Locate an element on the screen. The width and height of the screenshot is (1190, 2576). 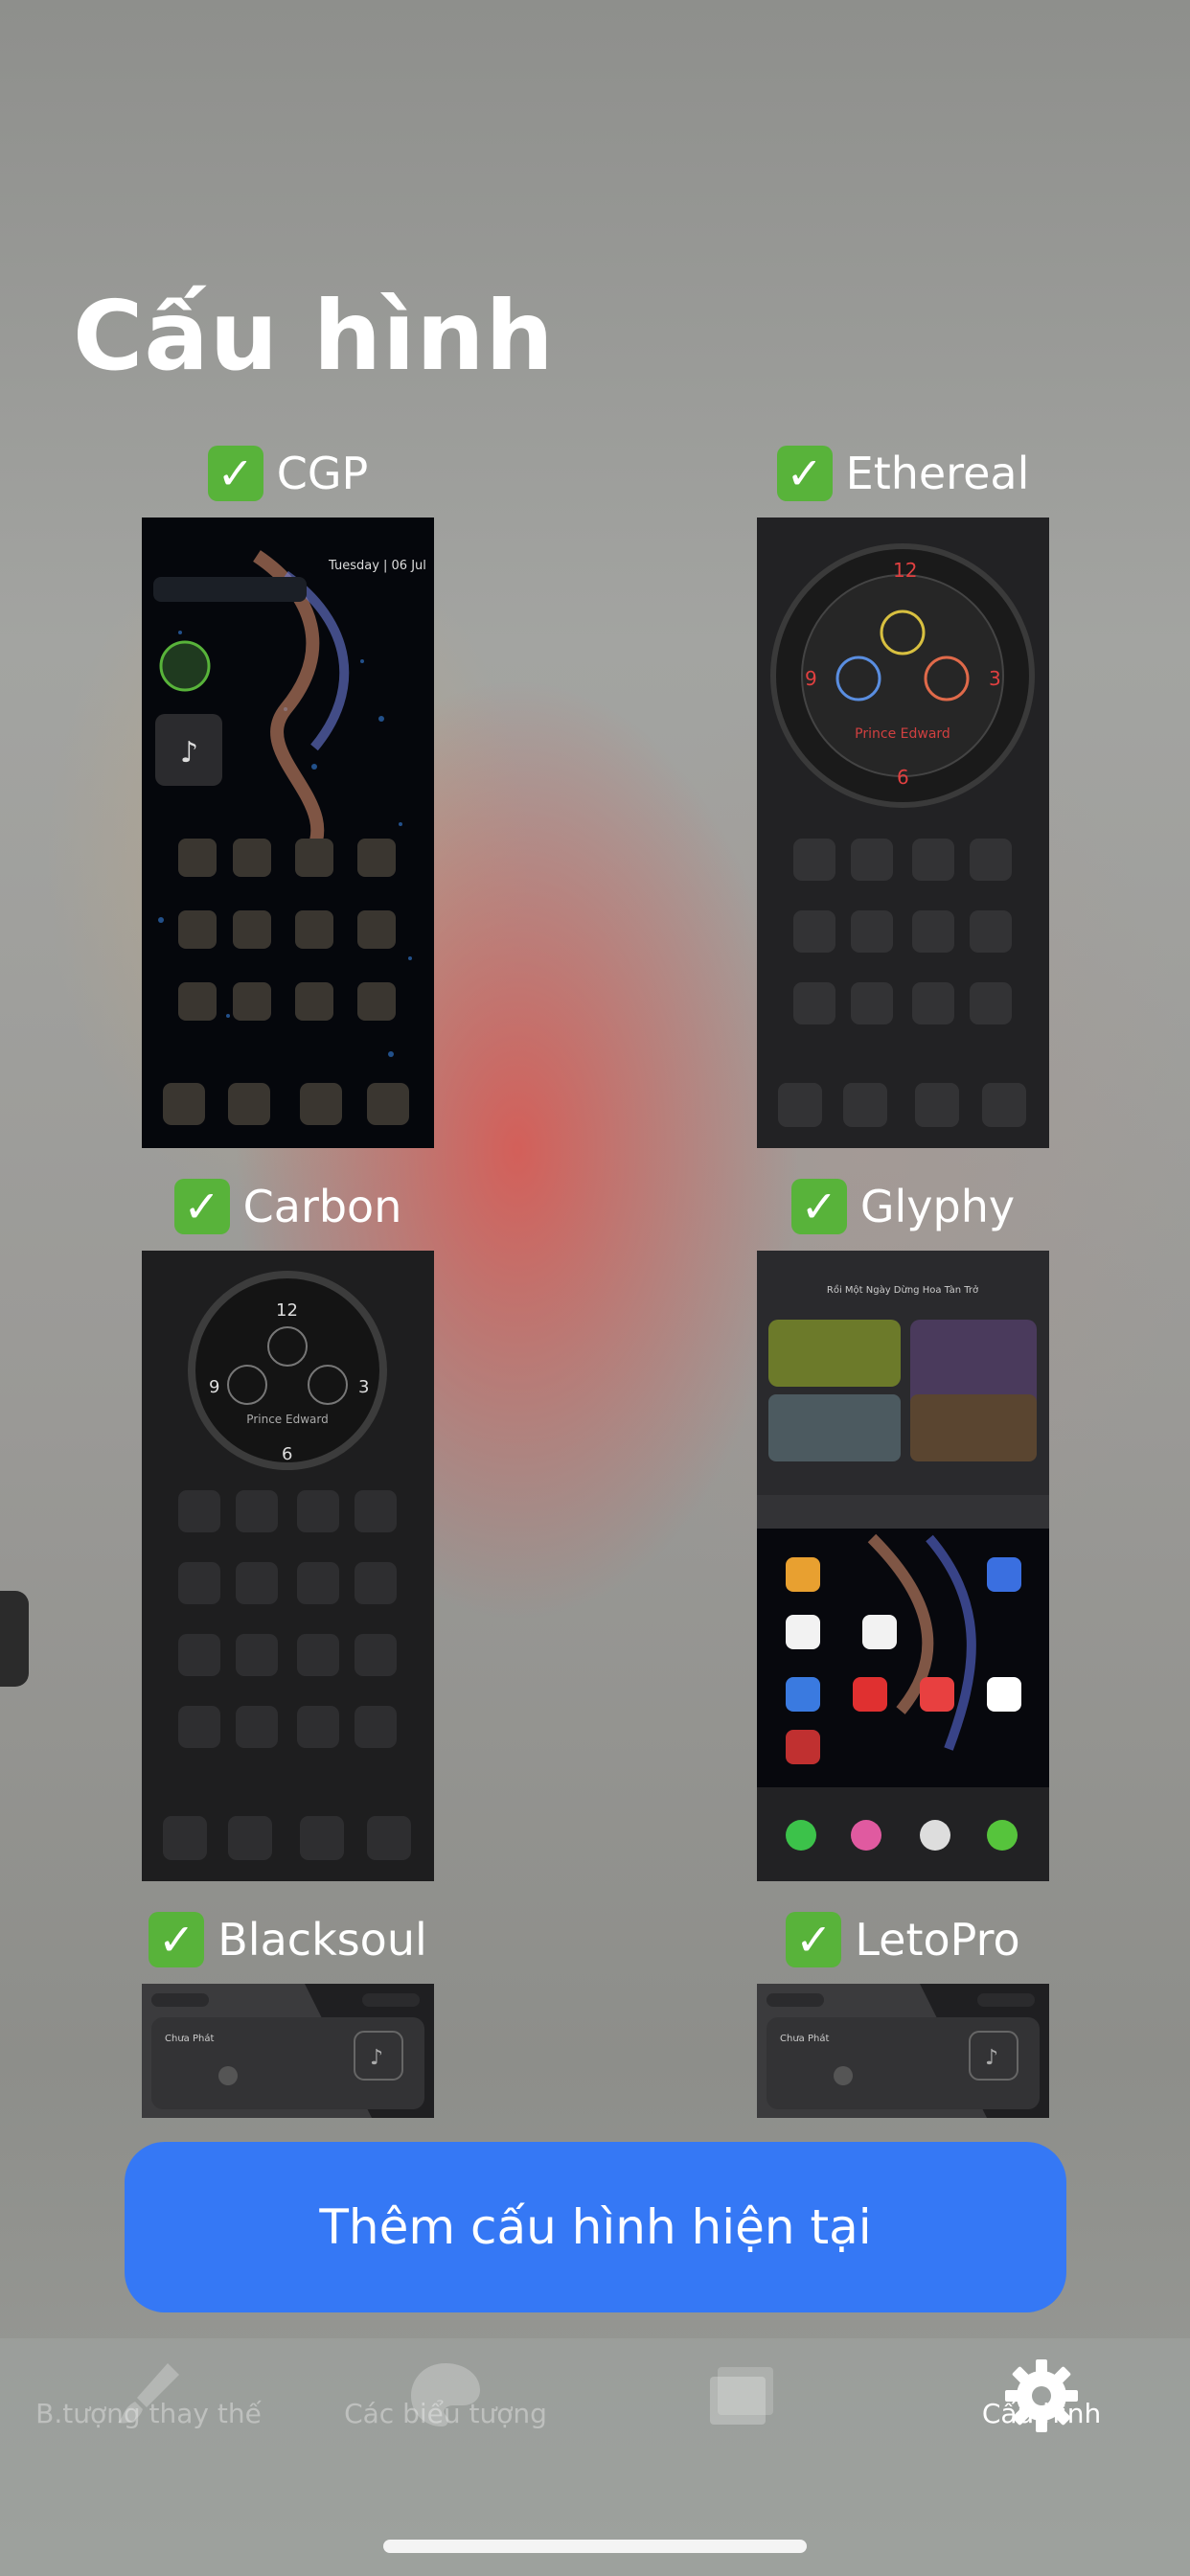
config-label: ✓ Carbon is located at coordinates (288, 1206).